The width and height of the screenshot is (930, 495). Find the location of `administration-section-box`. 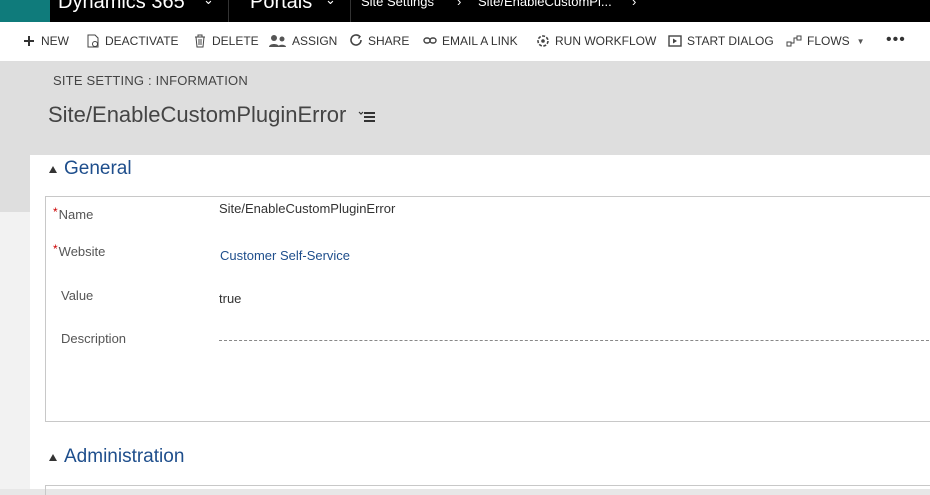

administration-section-box is located at coordinates (487, 490).